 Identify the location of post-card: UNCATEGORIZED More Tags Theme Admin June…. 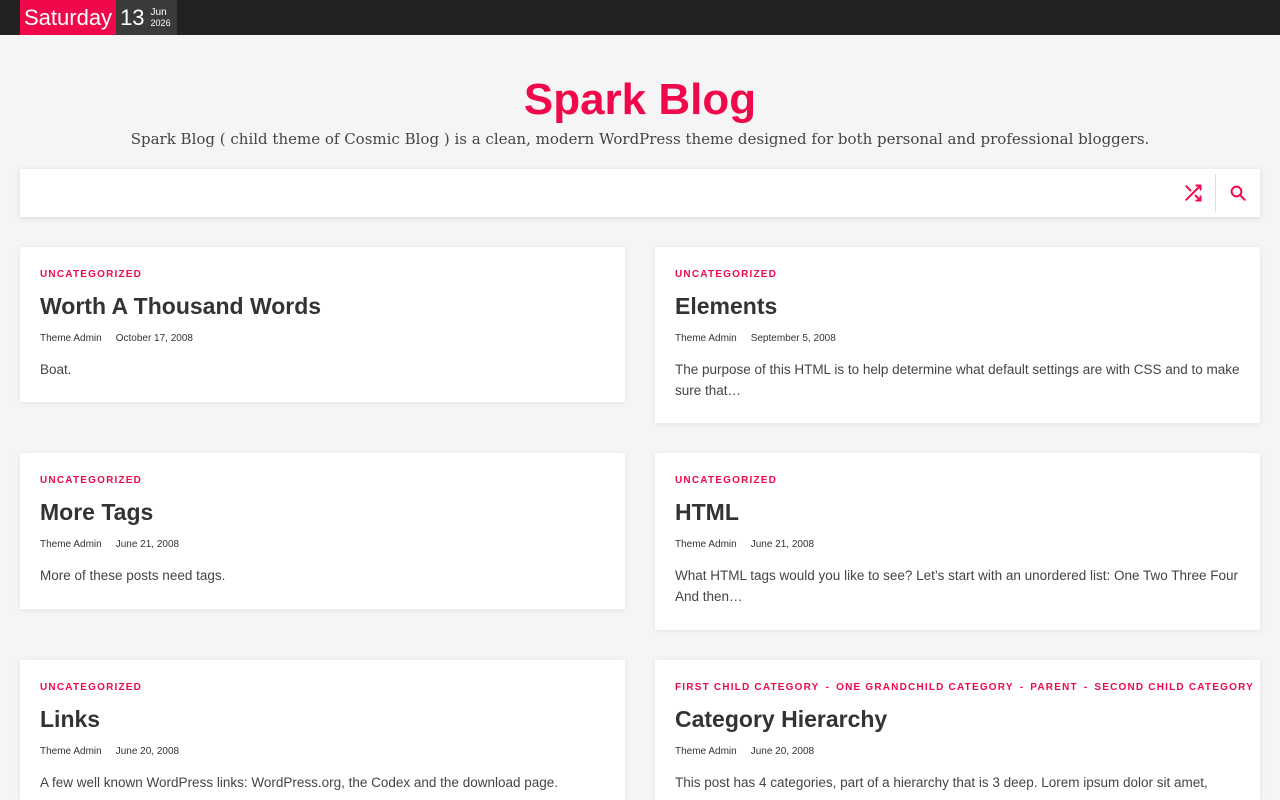
(322, 531).